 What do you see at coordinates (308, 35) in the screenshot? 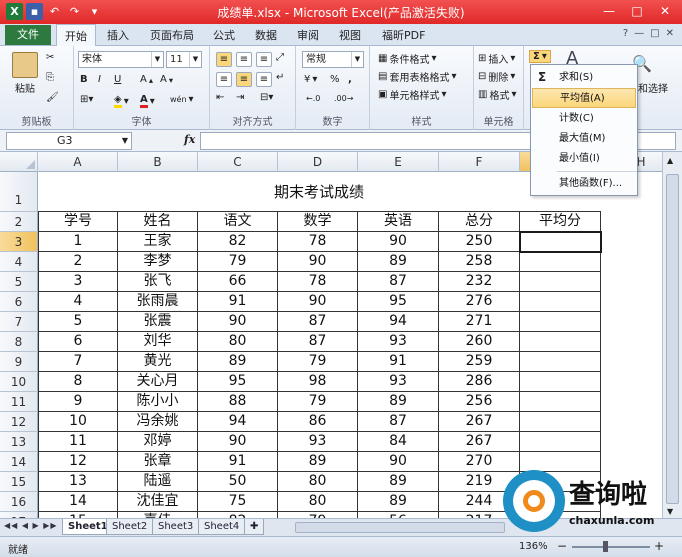
I see `tab-review: 审阅` at bounding box center [308, 35].